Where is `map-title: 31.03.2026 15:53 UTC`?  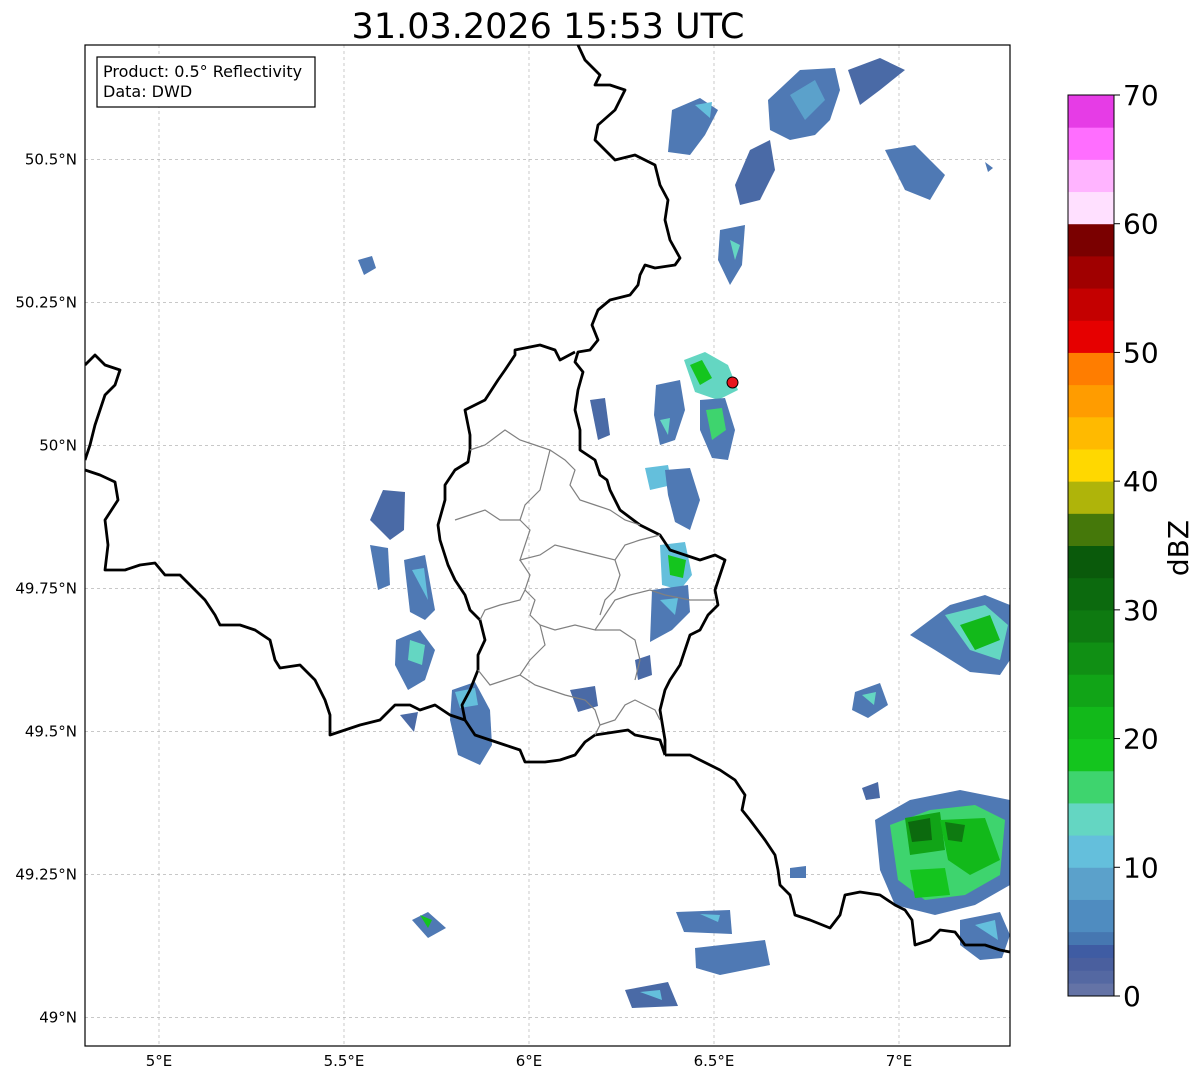 map-title: 31.03.2026 15:53 UTC is located at coordinates (548, 27).